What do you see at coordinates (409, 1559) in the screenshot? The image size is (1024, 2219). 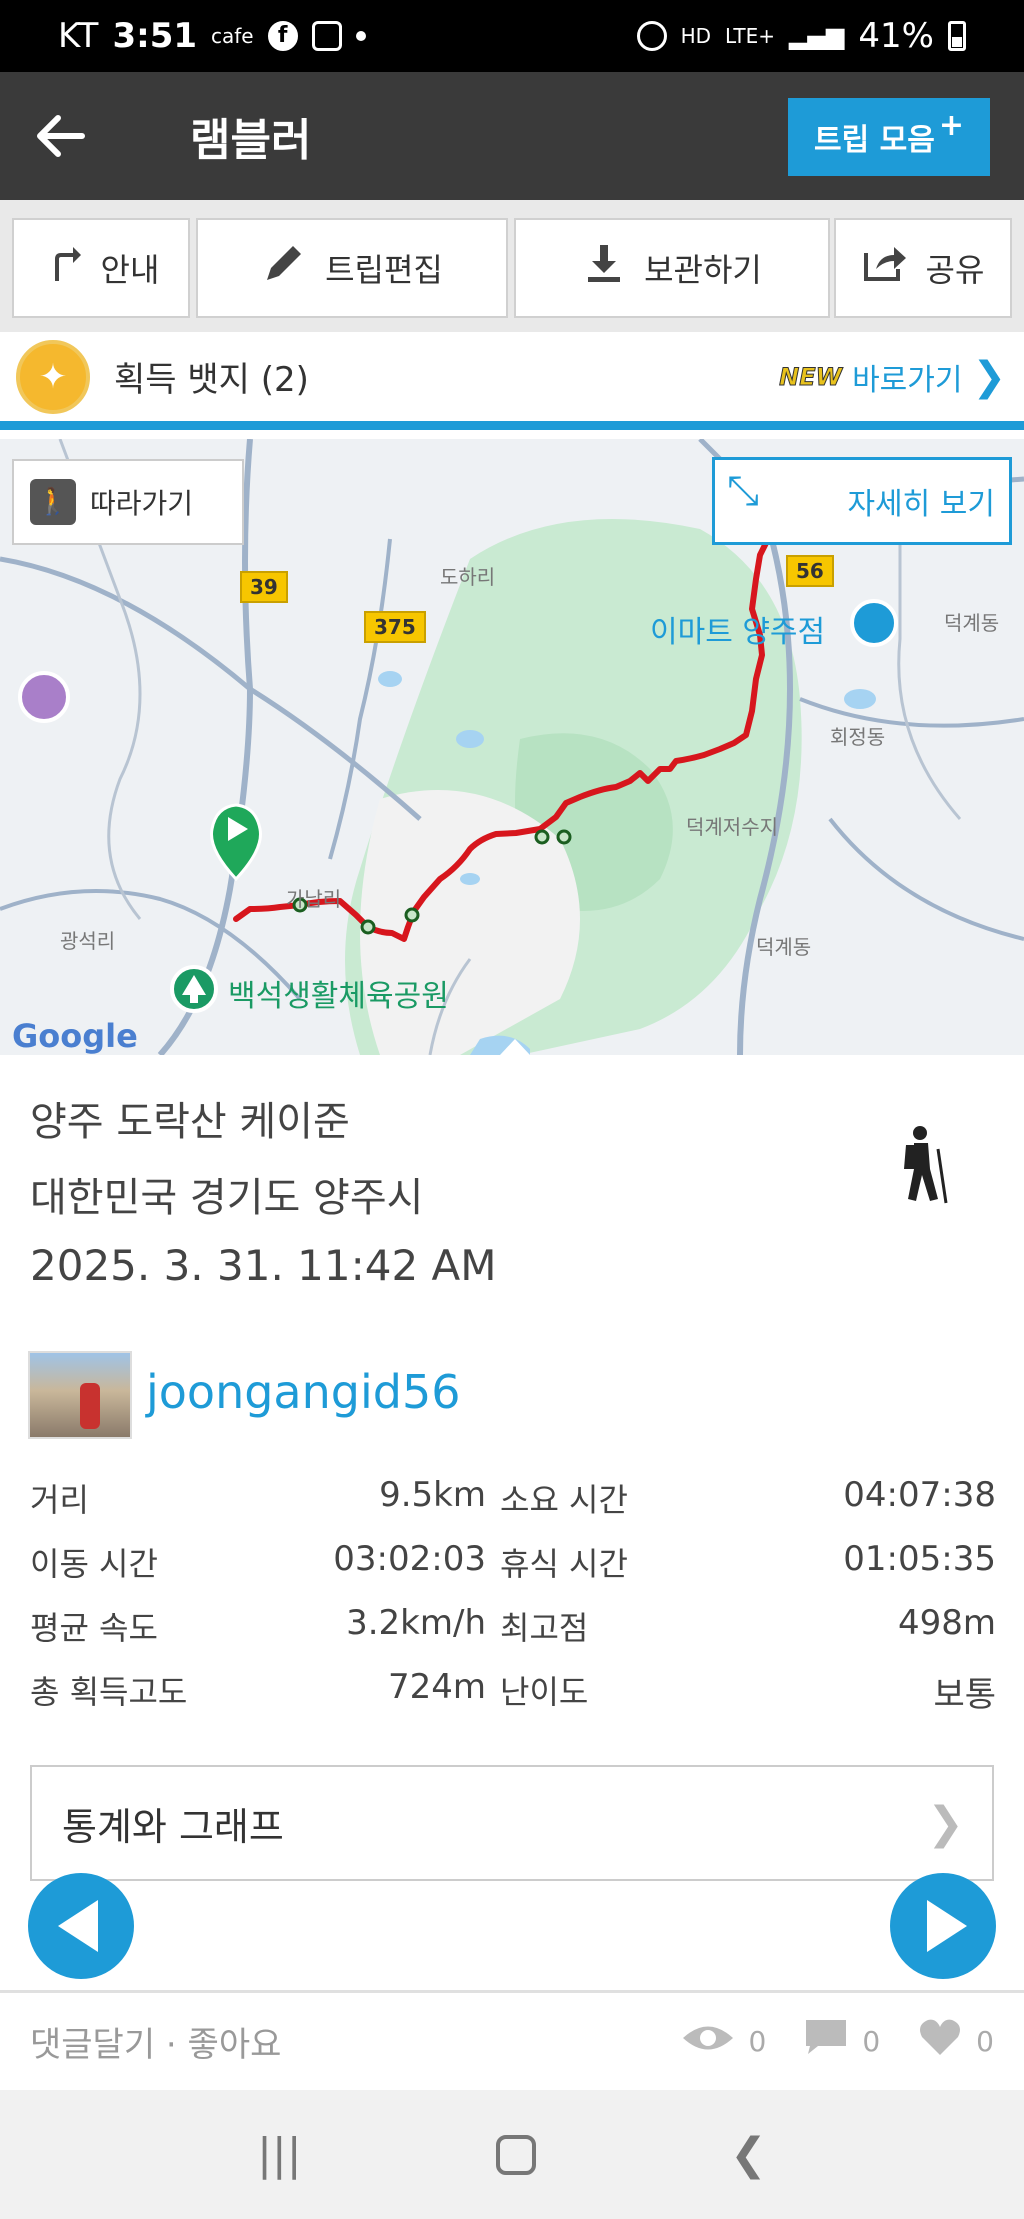 I see `stat-value: 03:02:03` at bounding box center [409, 1559].